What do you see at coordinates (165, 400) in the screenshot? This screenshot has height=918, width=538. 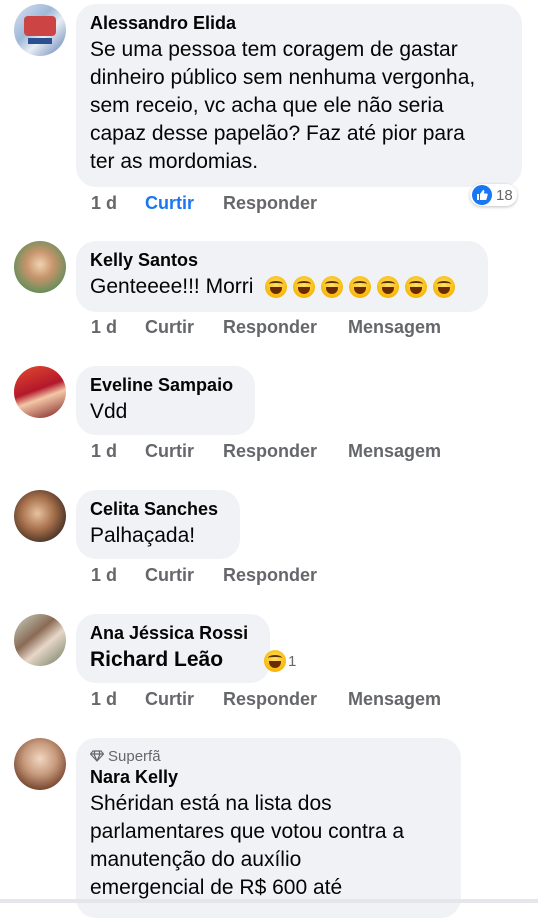 I see `comment-bubble: Eveline Sampaio Vdd` at bounding box center [165, 400].